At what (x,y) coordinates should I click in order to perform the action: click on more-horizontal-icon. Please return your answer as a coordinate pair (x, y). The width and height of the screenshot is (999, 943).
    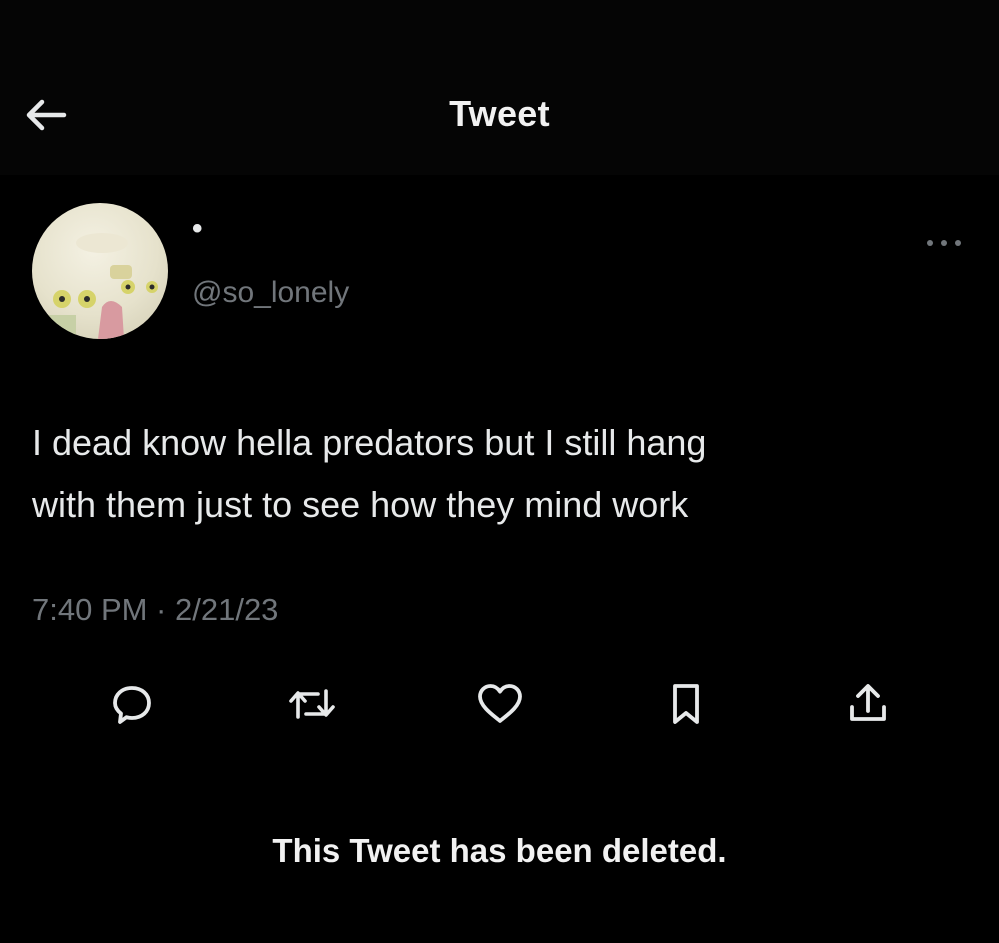
    Looking at the image, I should click on (944, 243).